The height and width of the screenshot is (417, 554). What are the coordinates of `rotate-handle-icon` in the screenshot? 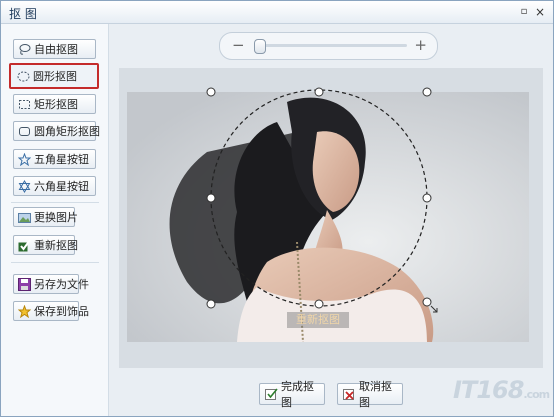 It's located at (430, 305).